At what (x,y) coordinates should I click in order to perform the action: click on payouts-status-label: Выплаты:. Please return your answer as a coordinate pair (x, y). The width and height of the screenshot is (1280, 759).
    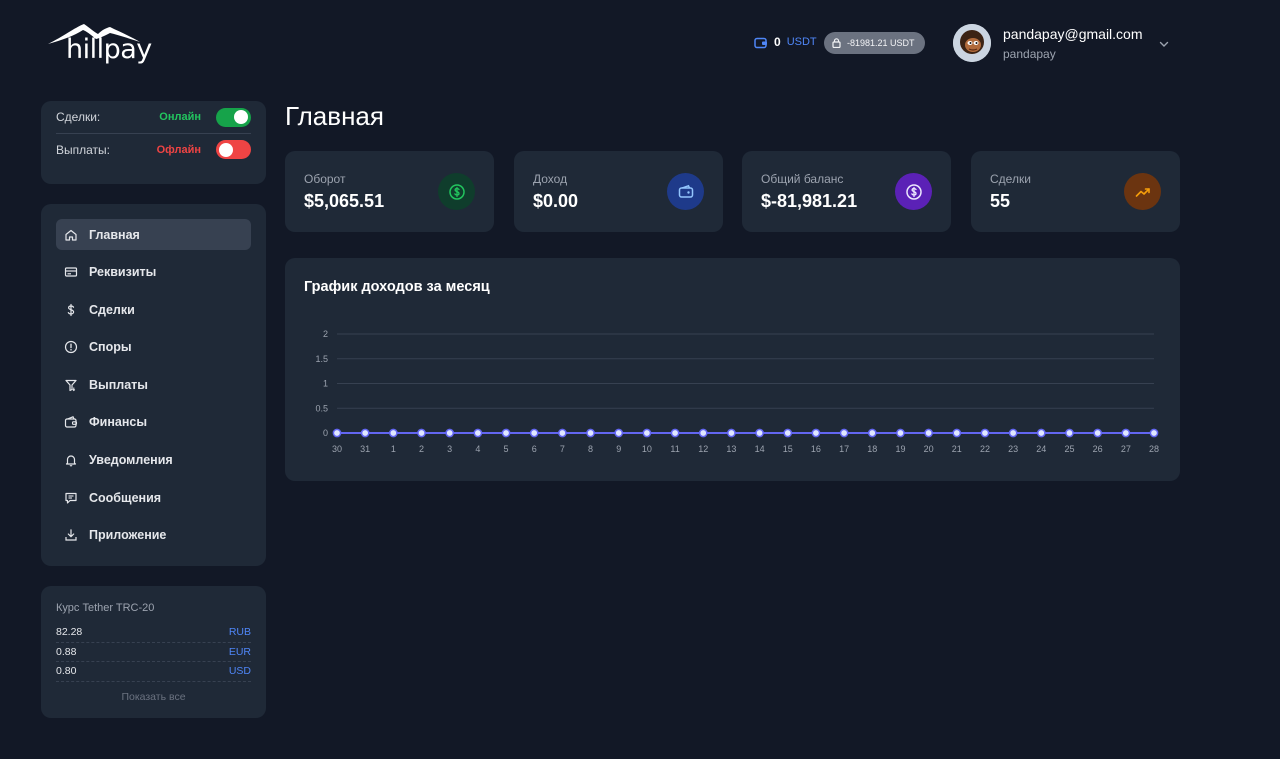
    Looking at the image, I should click on (83, 149).